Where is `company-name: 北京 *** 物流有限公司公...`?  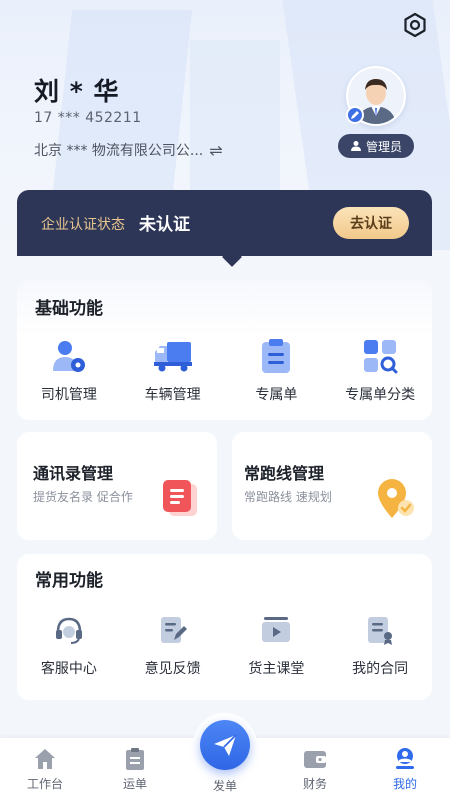
company-name: 北京 *** 物流有限公司公... is located at coordinates (119, 151).